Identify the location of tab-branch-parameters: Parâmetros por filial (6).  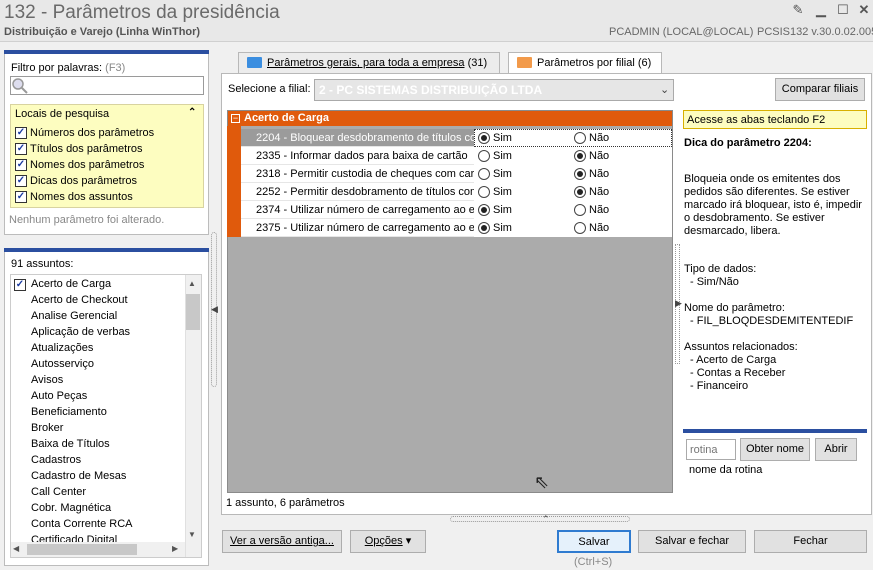
(585, 63).